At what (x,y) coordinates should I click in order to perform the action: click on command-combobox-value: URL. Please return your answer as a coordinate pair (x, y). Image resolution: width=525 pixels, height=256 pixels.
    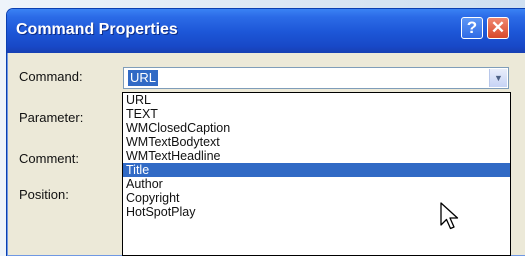
    Looking at the image, I should click on (143, 78).